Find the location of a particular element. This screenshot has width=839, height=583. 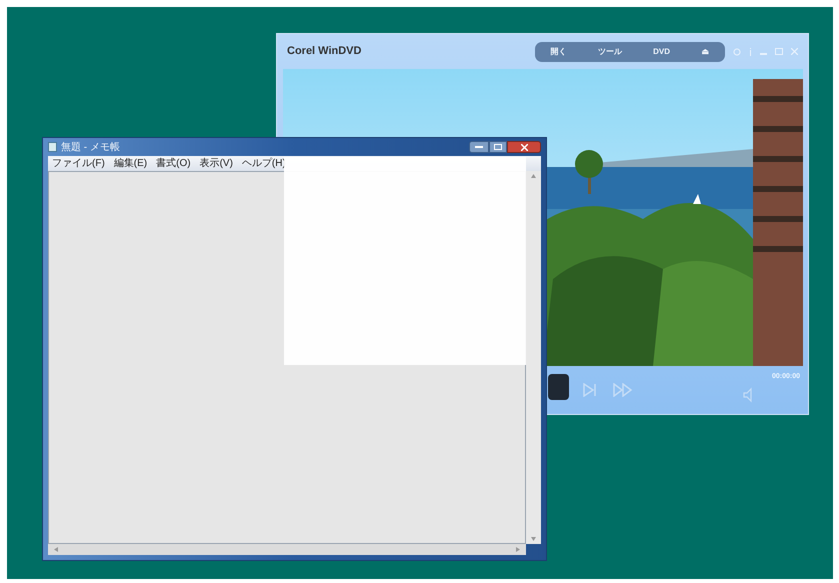

toolbar-button: ツール is located at coordinates (610, 52).